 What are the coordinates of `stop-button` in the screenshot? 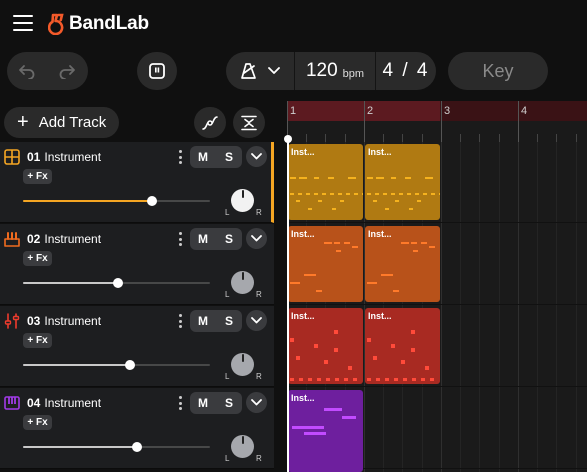 It's located at (157, 71).